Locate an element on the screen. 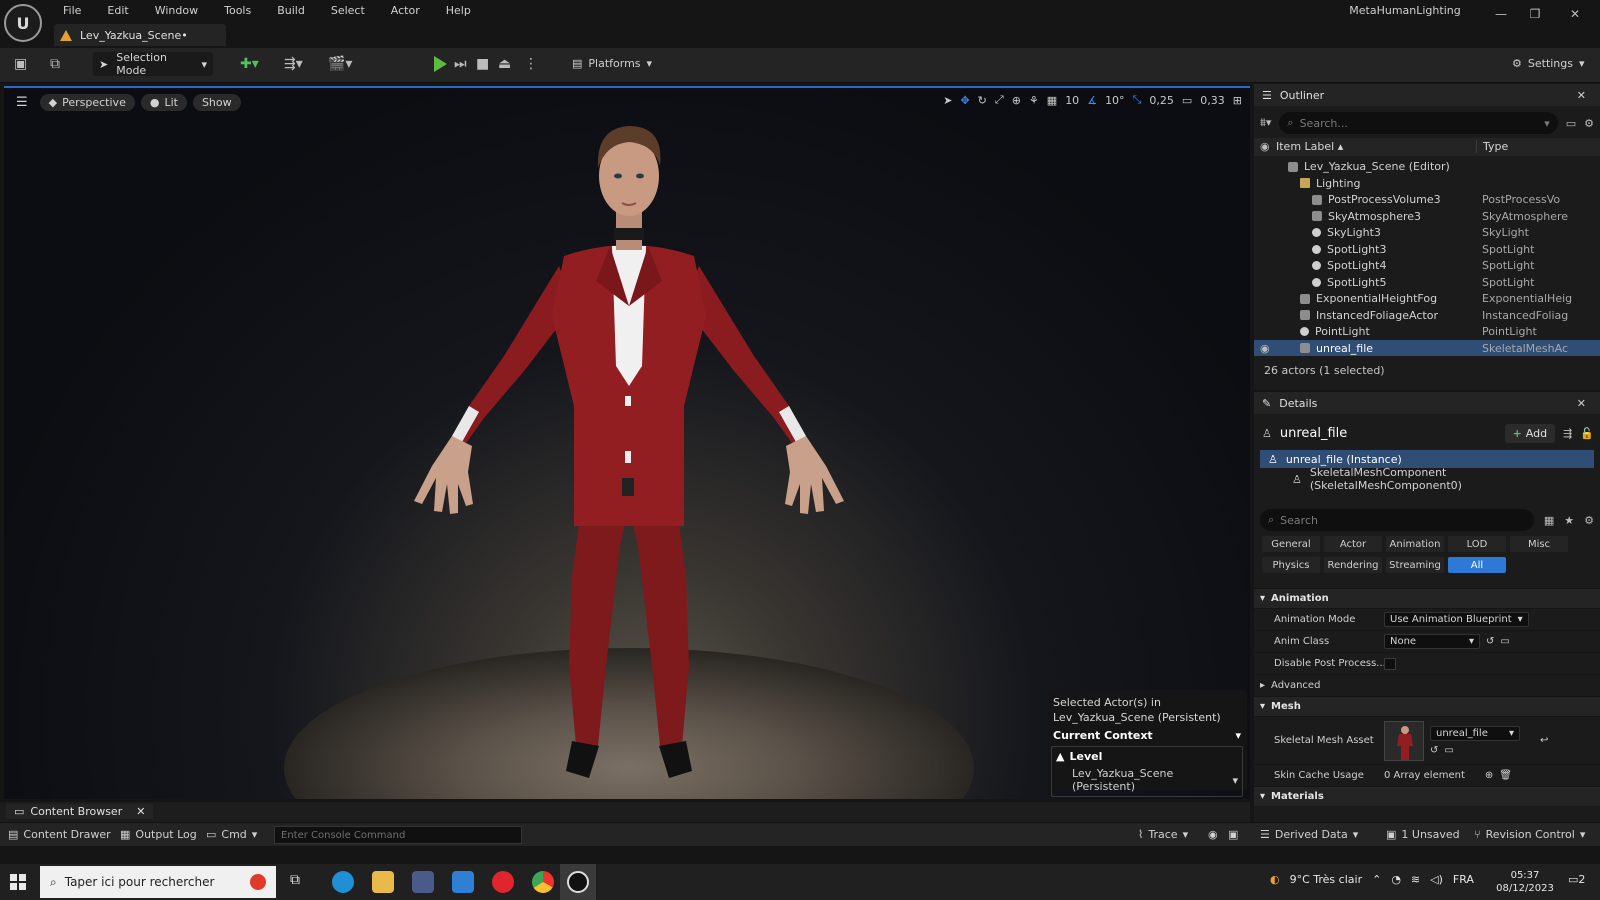 The width and height of the screenshot is (1600, 900). save-icon: ▣ is located at coordinates (20, 64).